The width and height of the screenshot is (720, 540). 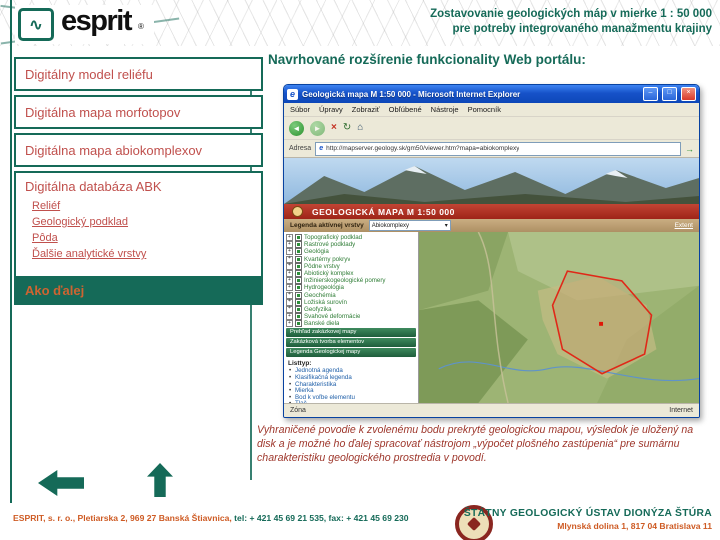 I want to click on left-rule, so click(x=11, y=251).